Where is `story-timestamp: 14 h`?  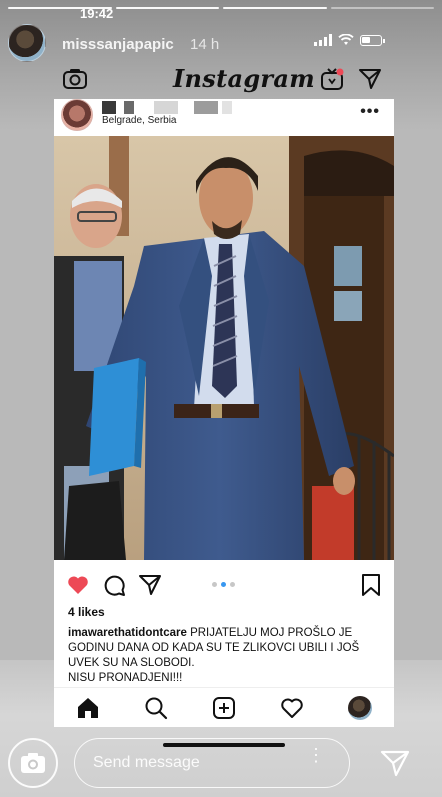 story-timestamp: 14 h is located at coordinates (205, 44).